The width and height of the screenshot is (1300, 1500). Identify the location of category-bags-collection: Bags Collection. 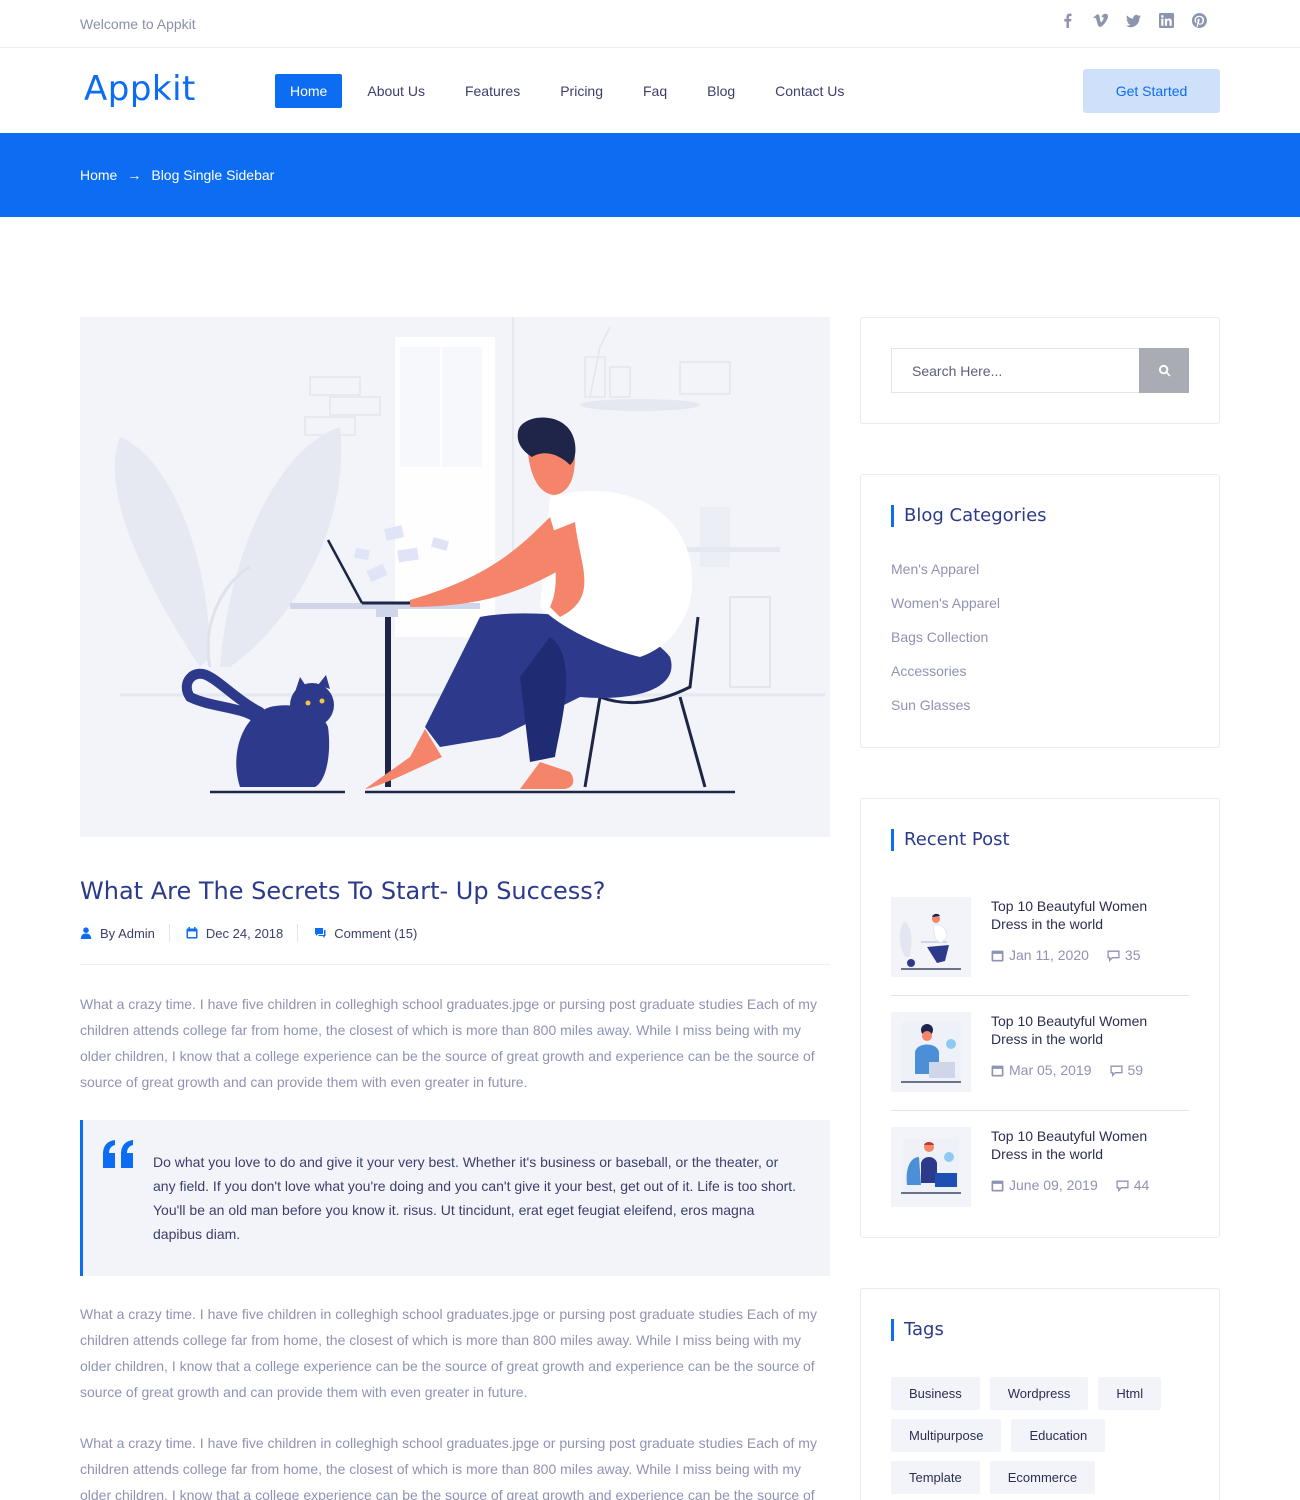
(945, 644).